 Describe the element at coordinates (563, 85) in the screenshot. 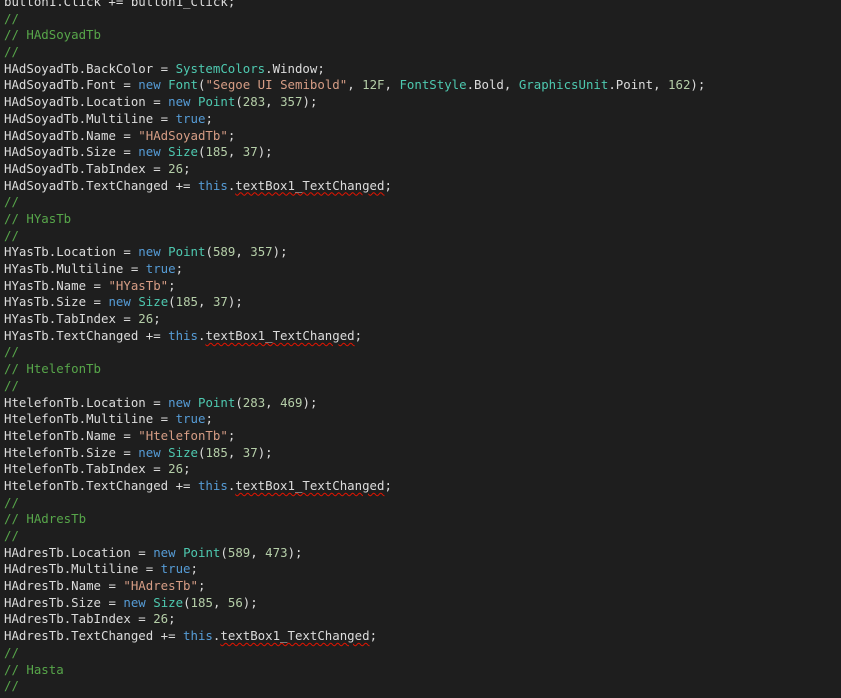

I see `code-token: GraphicsUnit` at that location.